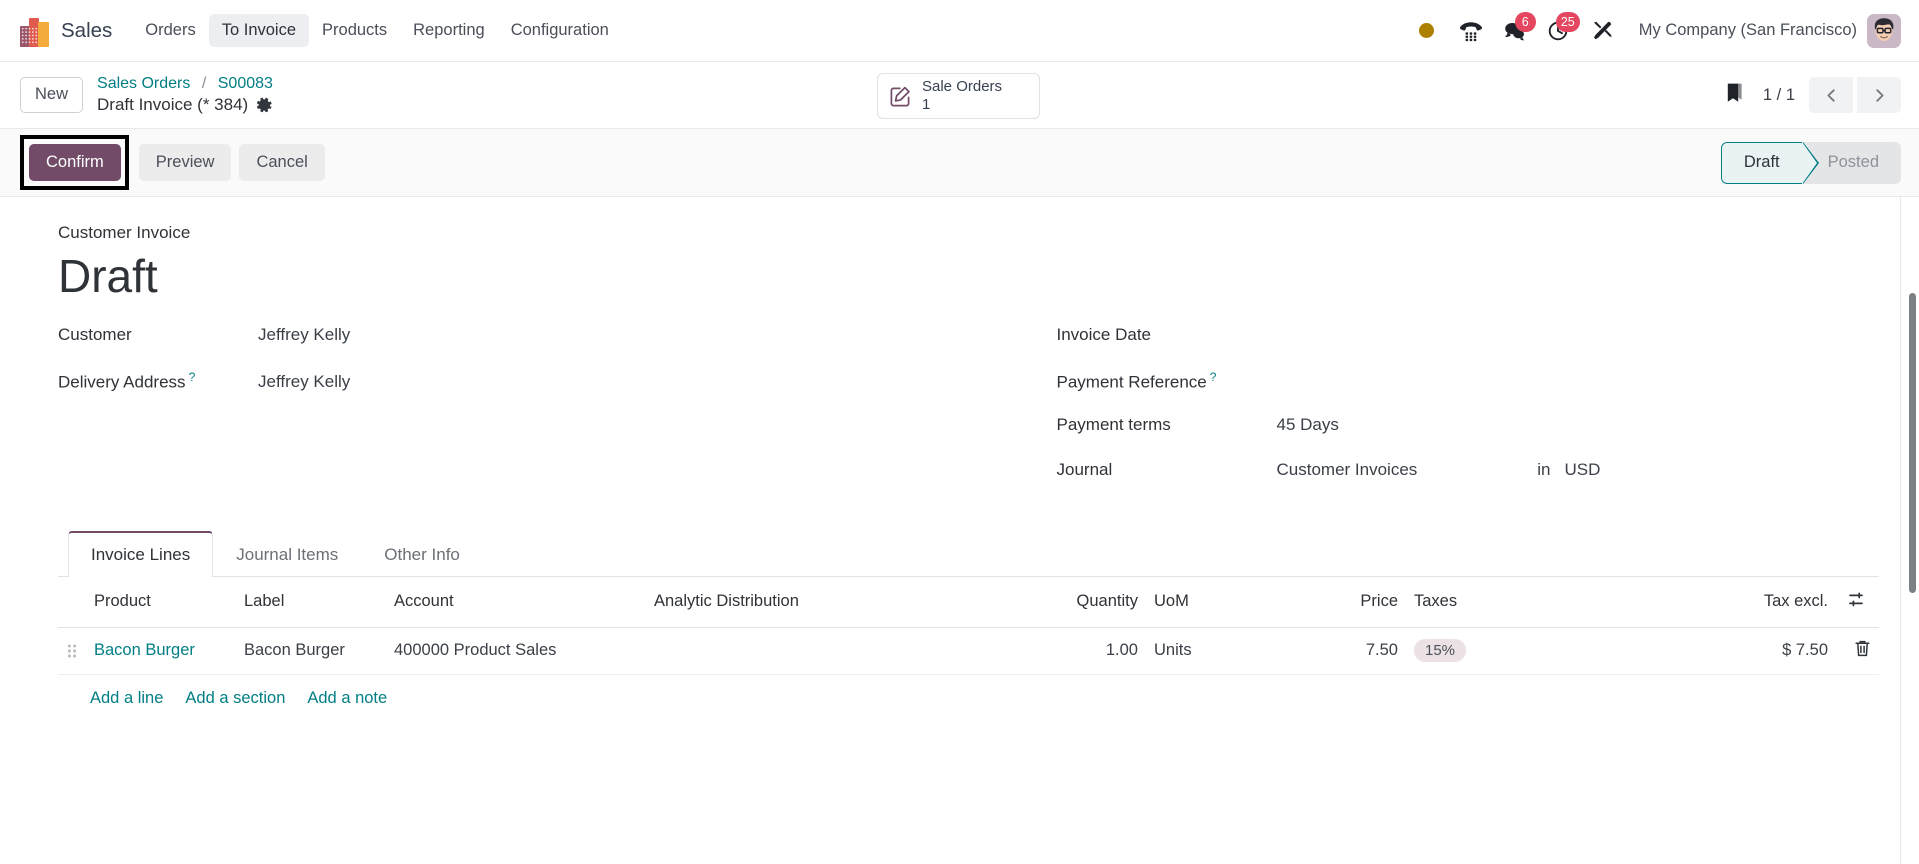 This screenshot has height=864, width=1919. What do you see at coordinates (1515, 31) in the screenshot?
I see `messages-icon: 6` at bounding box center [1515, 31].